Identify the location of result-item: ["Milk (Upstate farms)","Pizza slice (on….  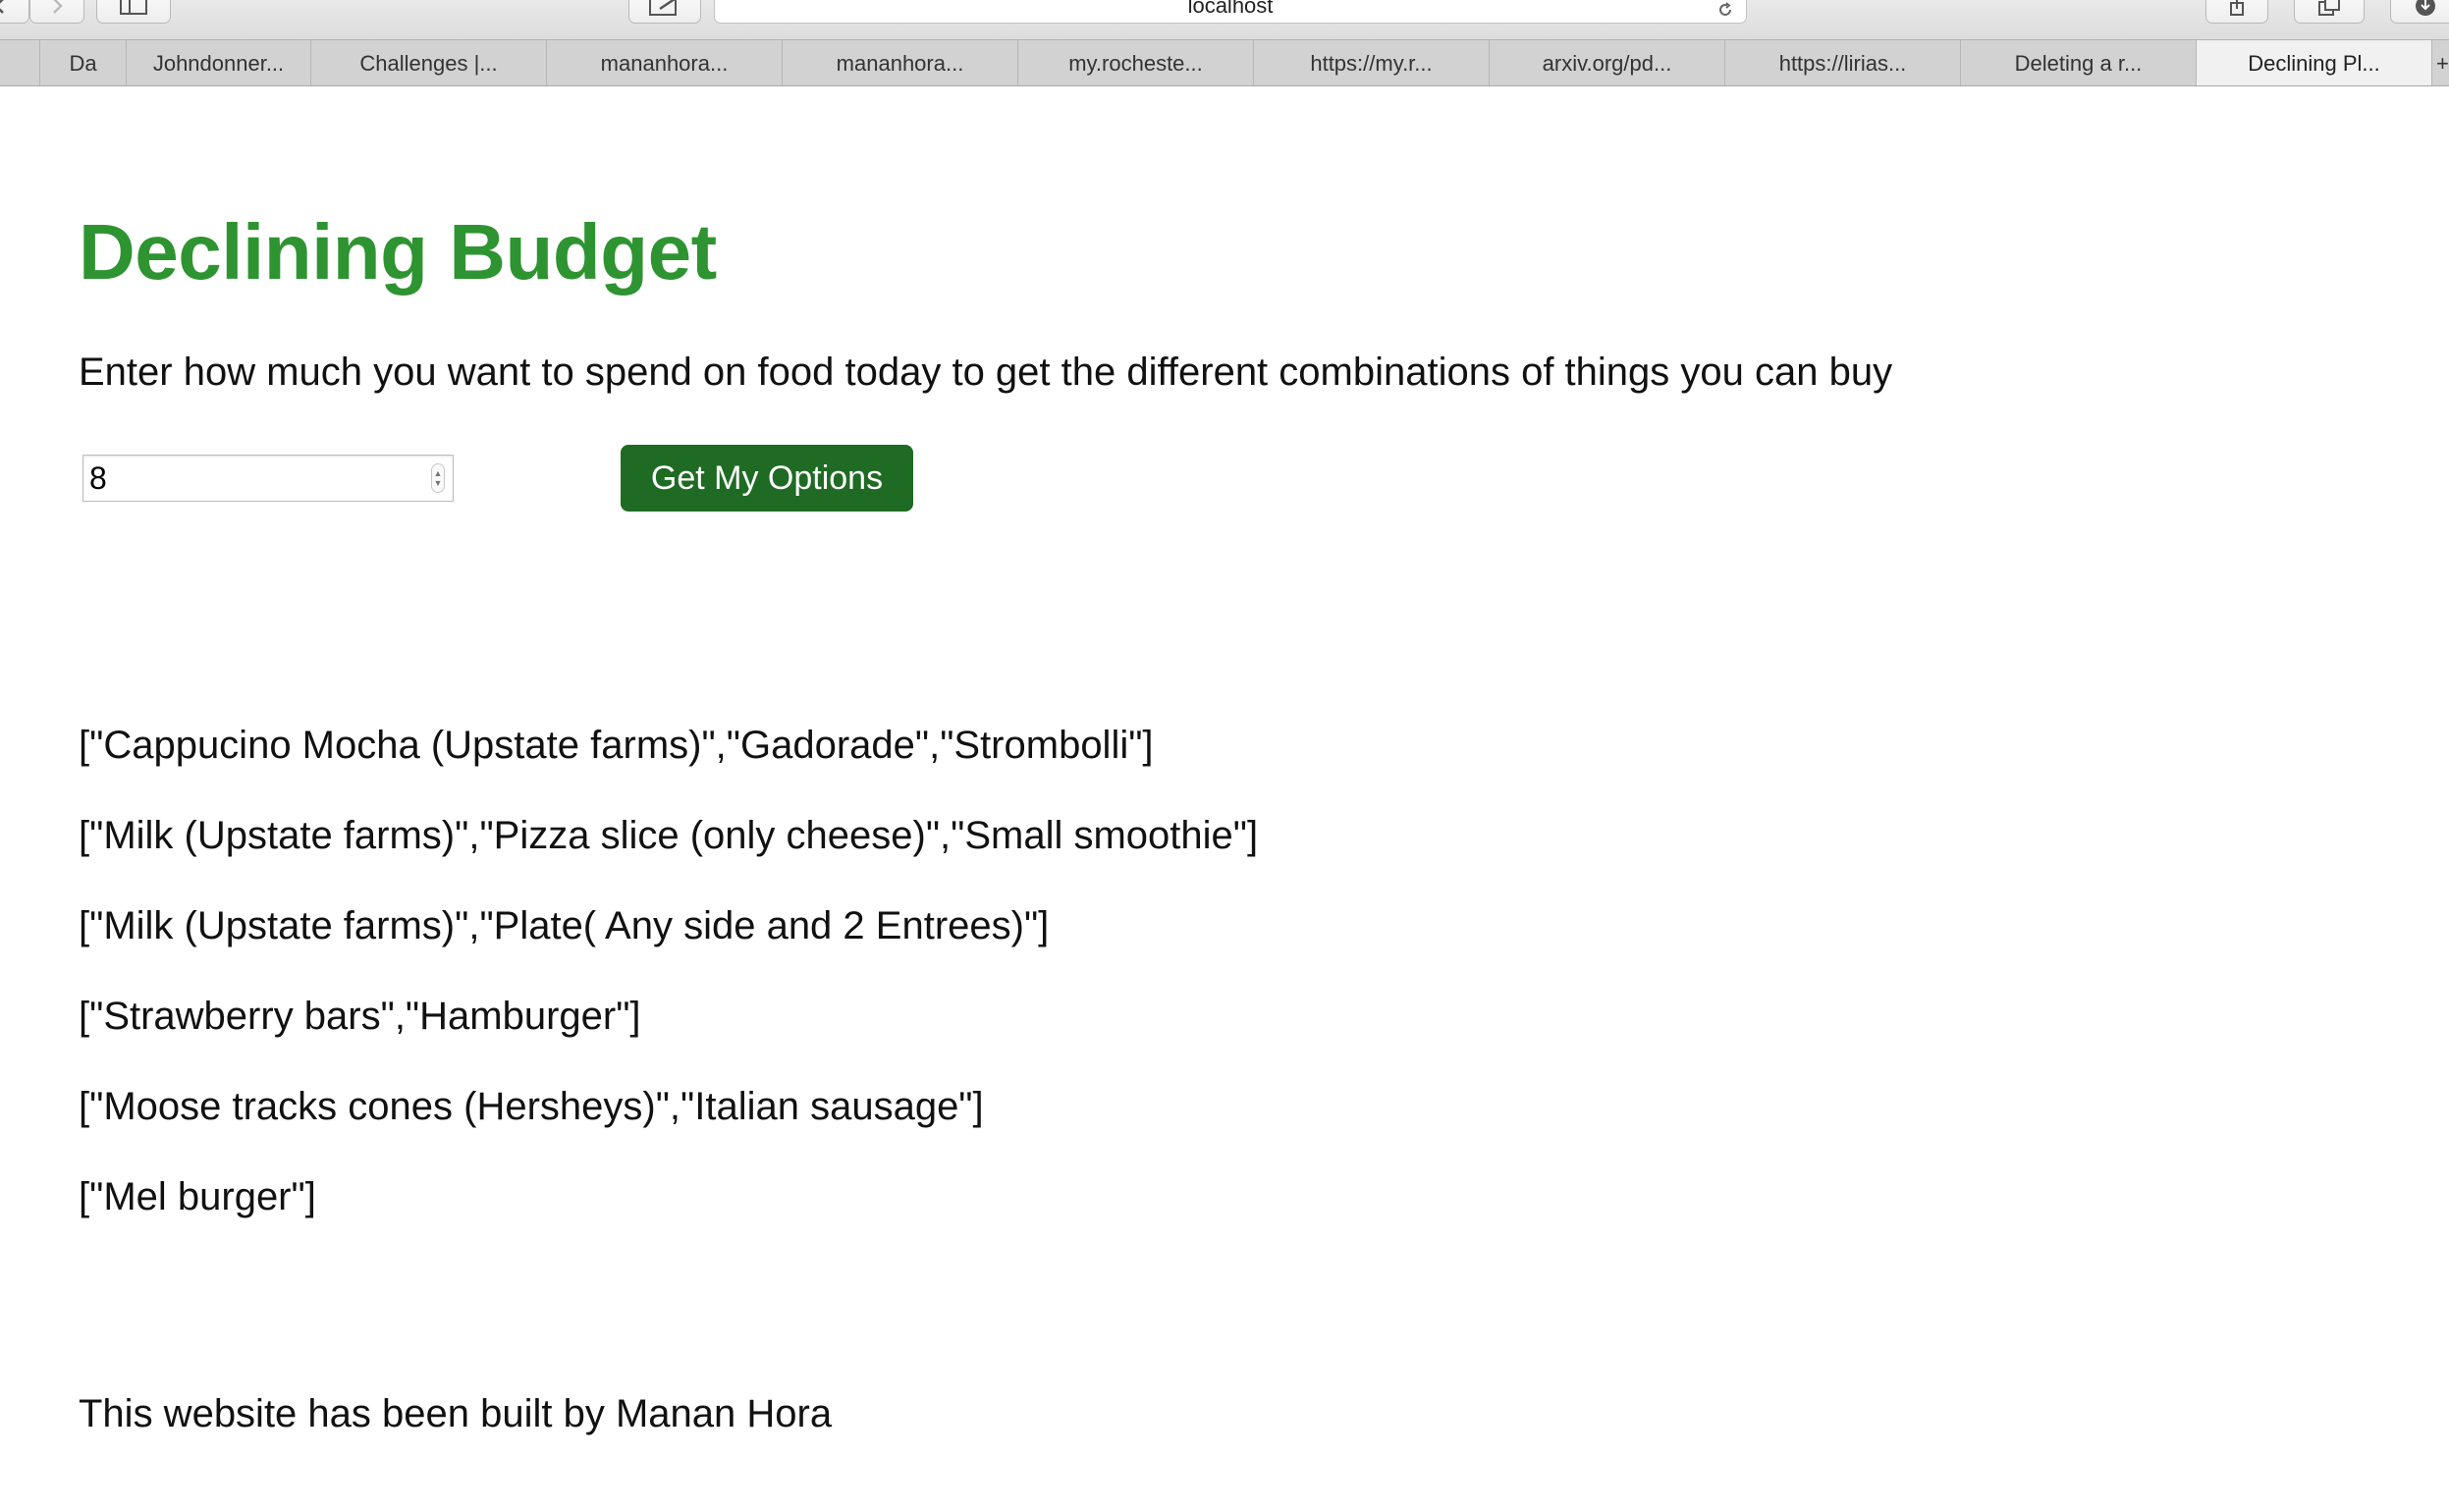
(669, 836).